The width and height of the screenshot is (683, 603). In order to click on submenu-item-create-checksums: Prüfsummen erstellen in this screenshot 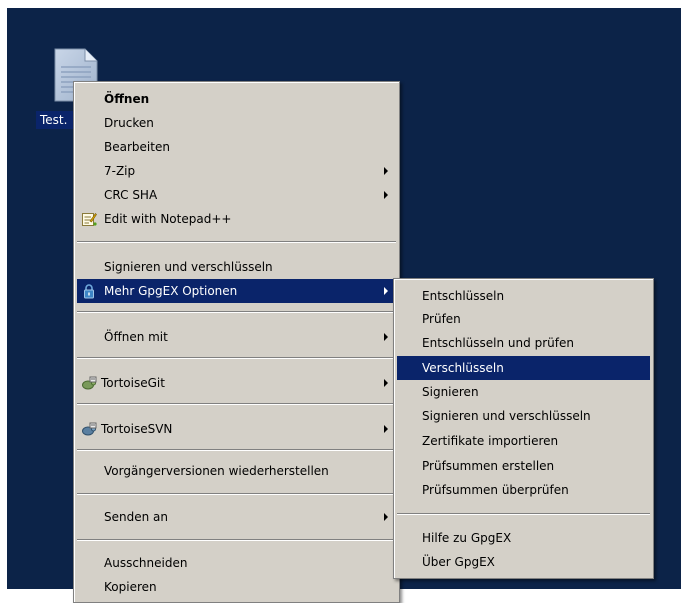, I will do `click(523, 466)`.